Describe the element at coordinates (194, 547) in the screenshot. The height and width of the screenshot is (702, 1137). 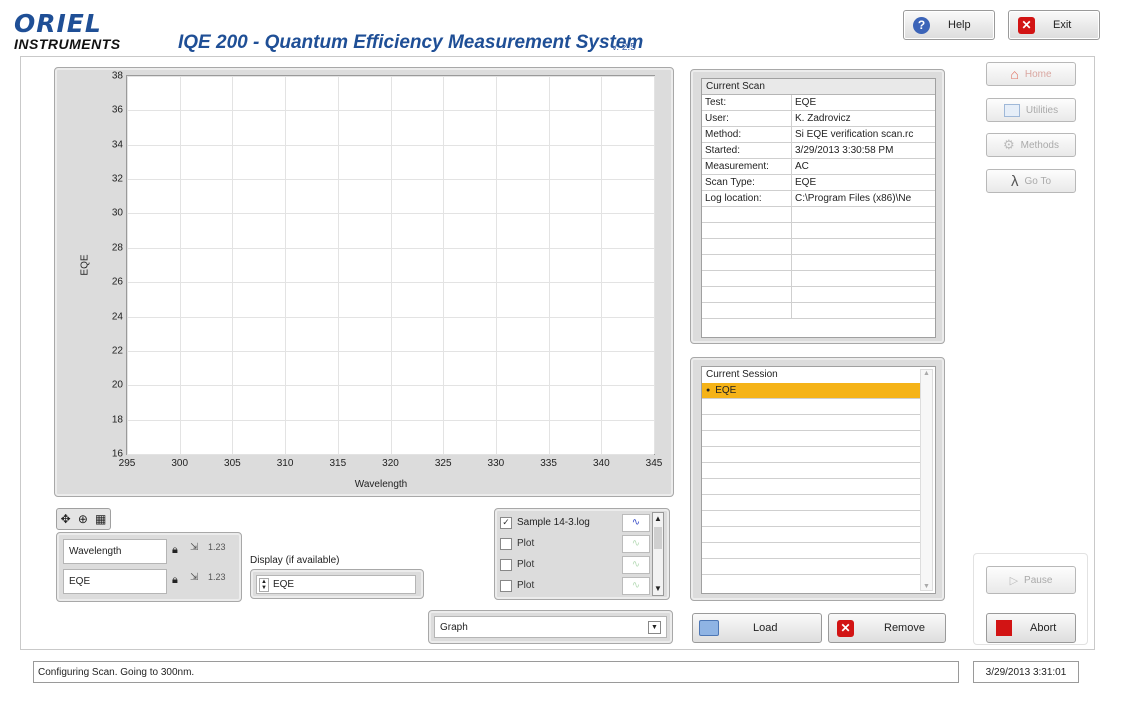
I see `x-autoscale-icon: ⇲` at that location.